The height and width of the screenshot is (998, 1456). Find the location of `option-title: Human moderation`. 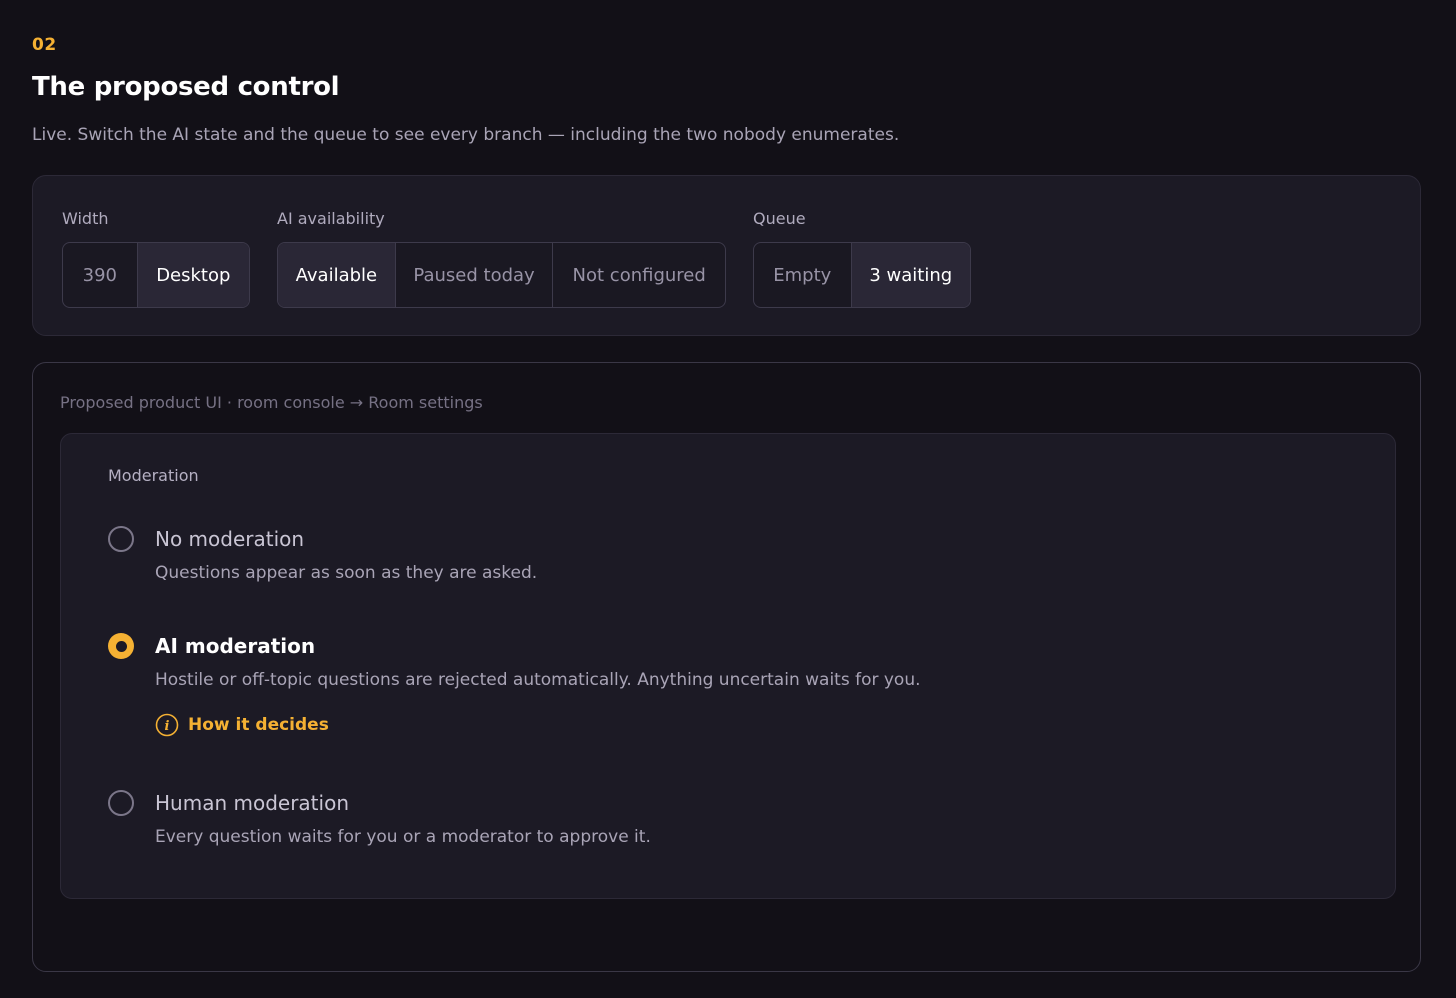

option-title: Human moderation is located at coordinates (252, 803).